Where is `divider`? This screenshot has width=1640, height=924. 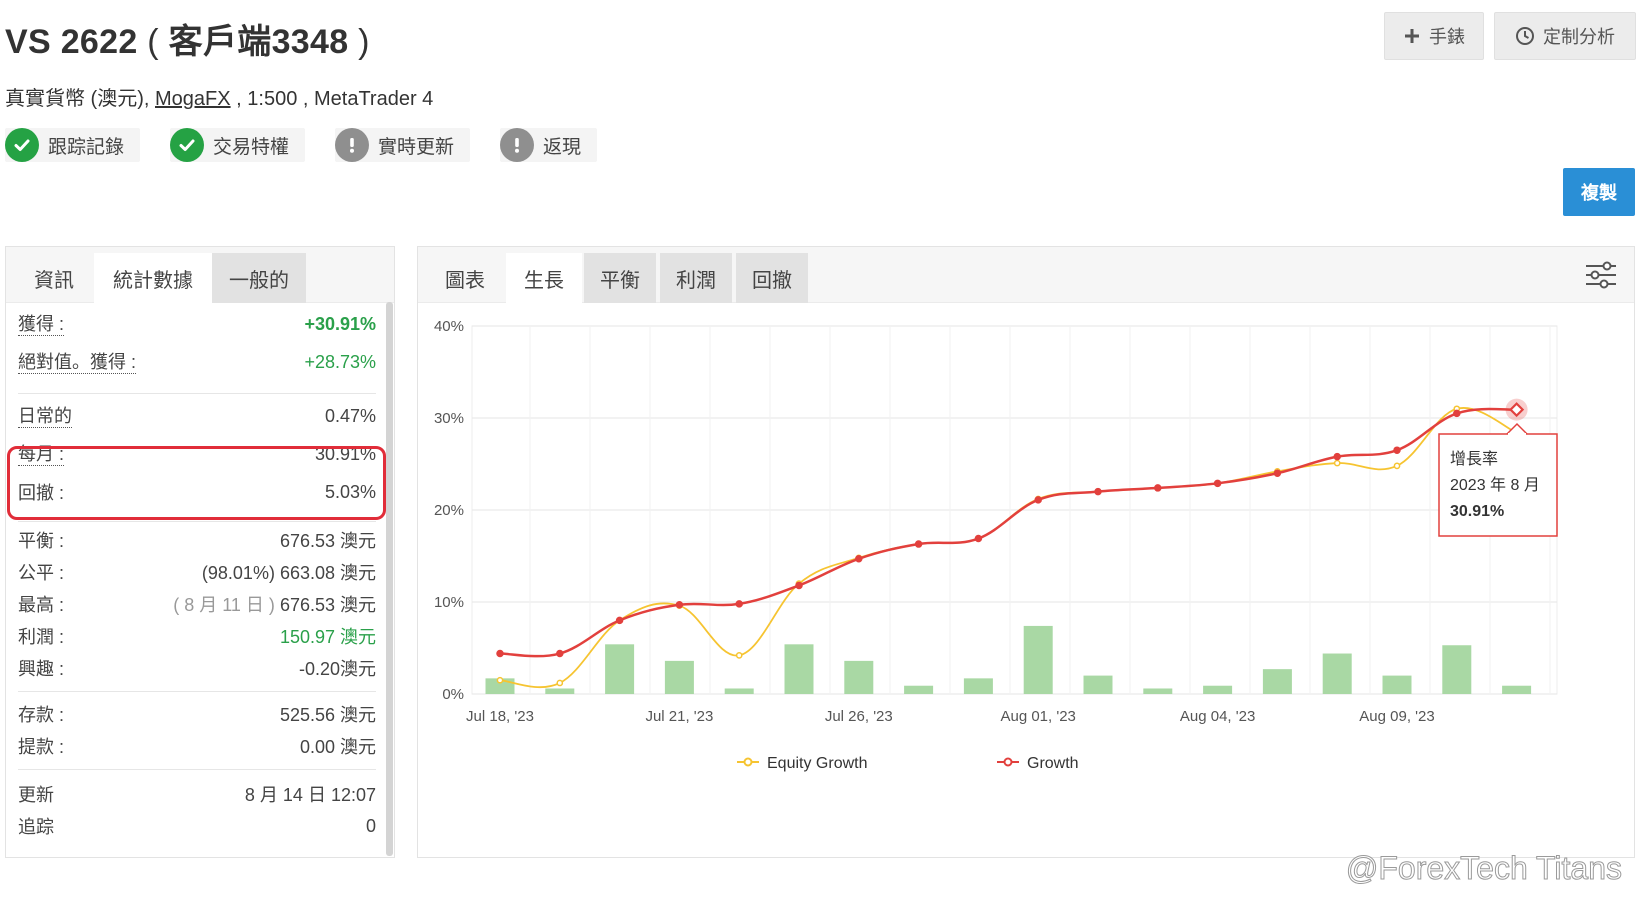 divider is located at coordinates (197, 691).